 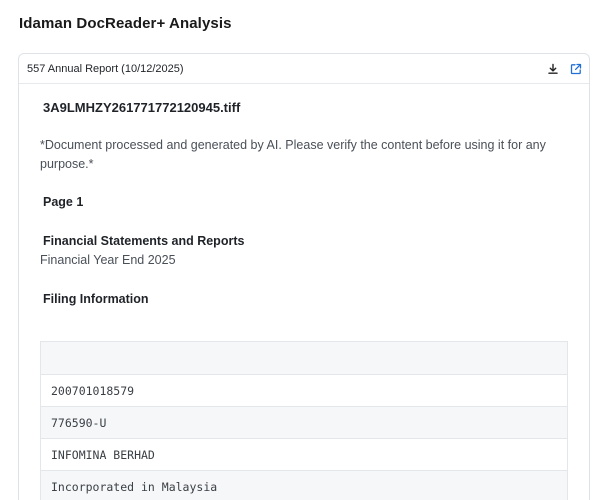 What do you see at coordinates (304, 455) in the screenshot?
I see `table-row: INFOMINA BERHAD` at bounding box center [304, 455].